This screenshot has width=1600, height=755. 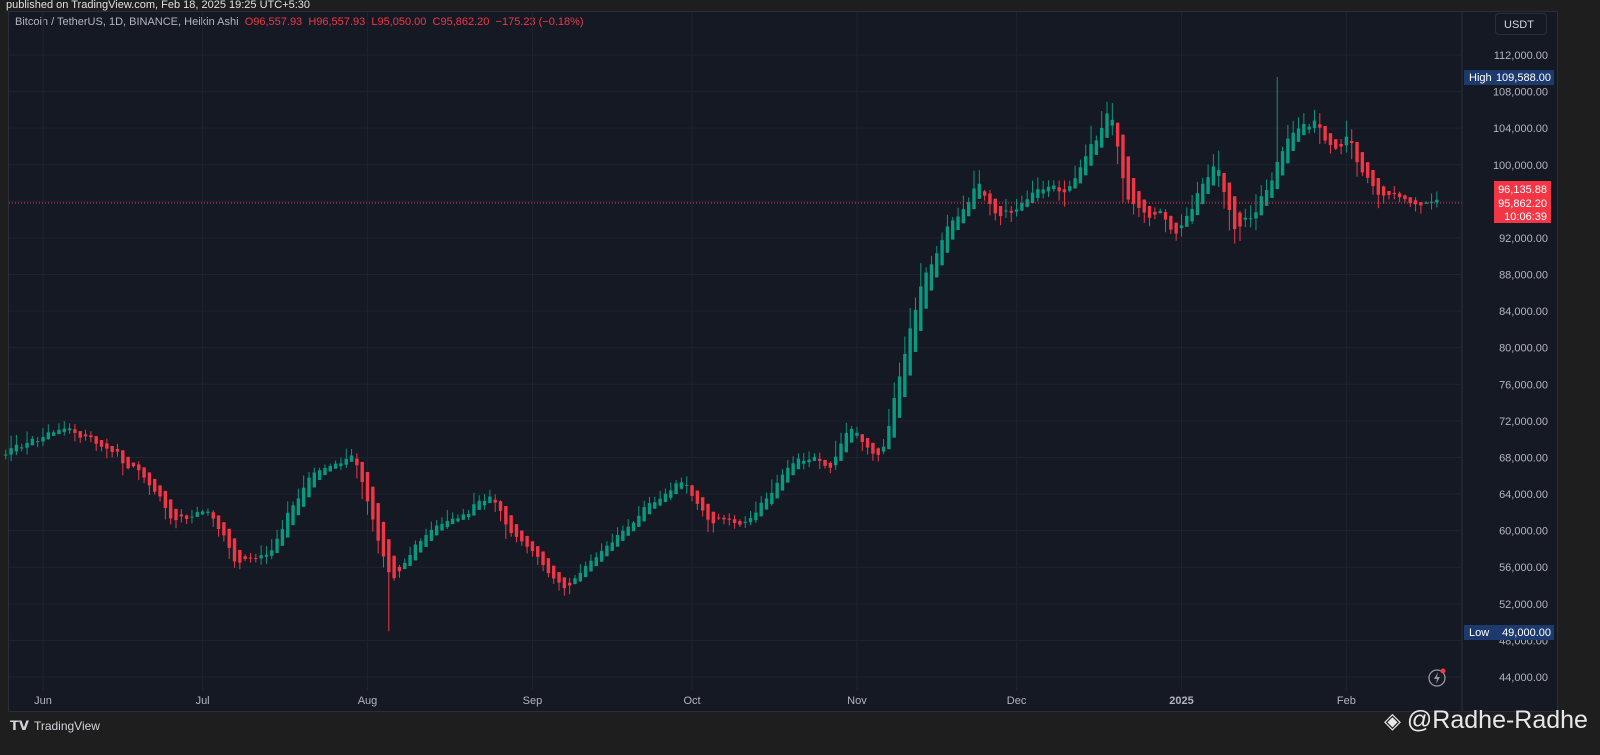 I want to click on tradingview-logo-icon: 𝗧𝗩, so click(x=19, y=725).